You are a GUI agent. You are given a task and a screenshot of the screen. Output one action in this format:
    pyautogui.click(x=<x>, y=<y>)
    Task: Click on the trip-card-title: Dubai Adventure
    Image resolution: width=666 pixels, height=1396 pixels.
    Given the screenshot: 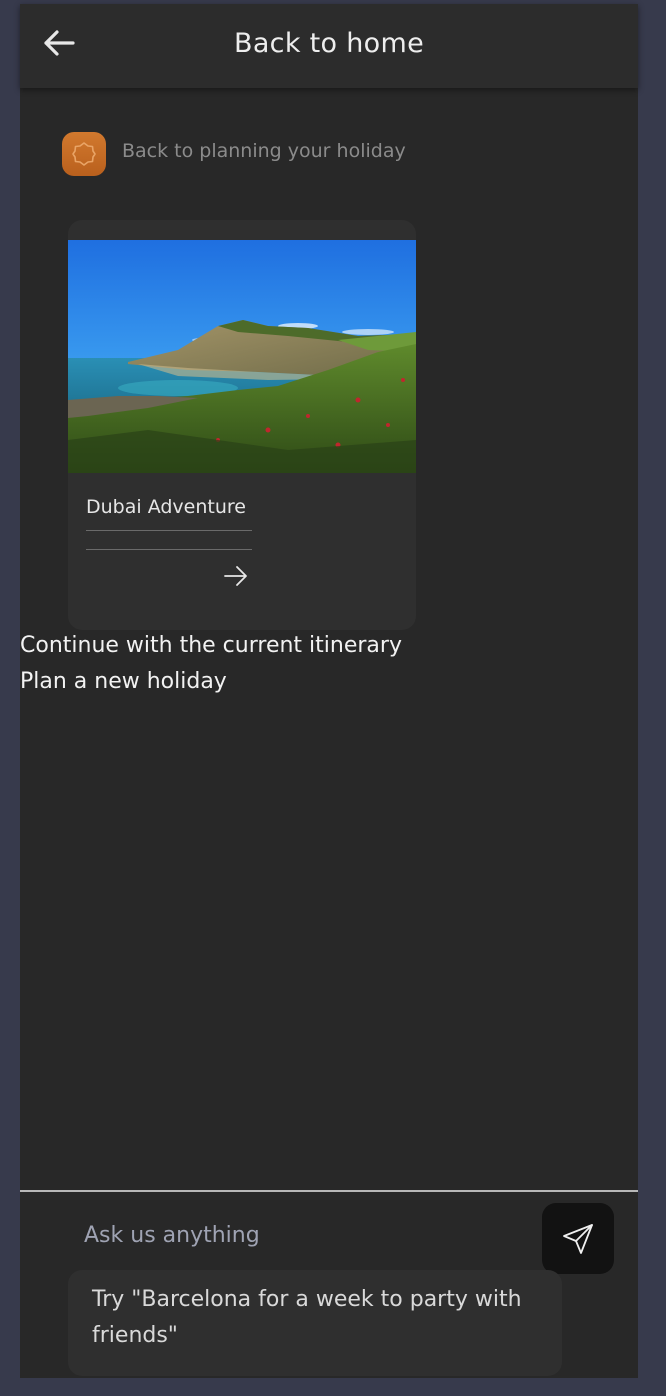 What is the action you would take?
    pyautogui.click(x=166, y=507)
    